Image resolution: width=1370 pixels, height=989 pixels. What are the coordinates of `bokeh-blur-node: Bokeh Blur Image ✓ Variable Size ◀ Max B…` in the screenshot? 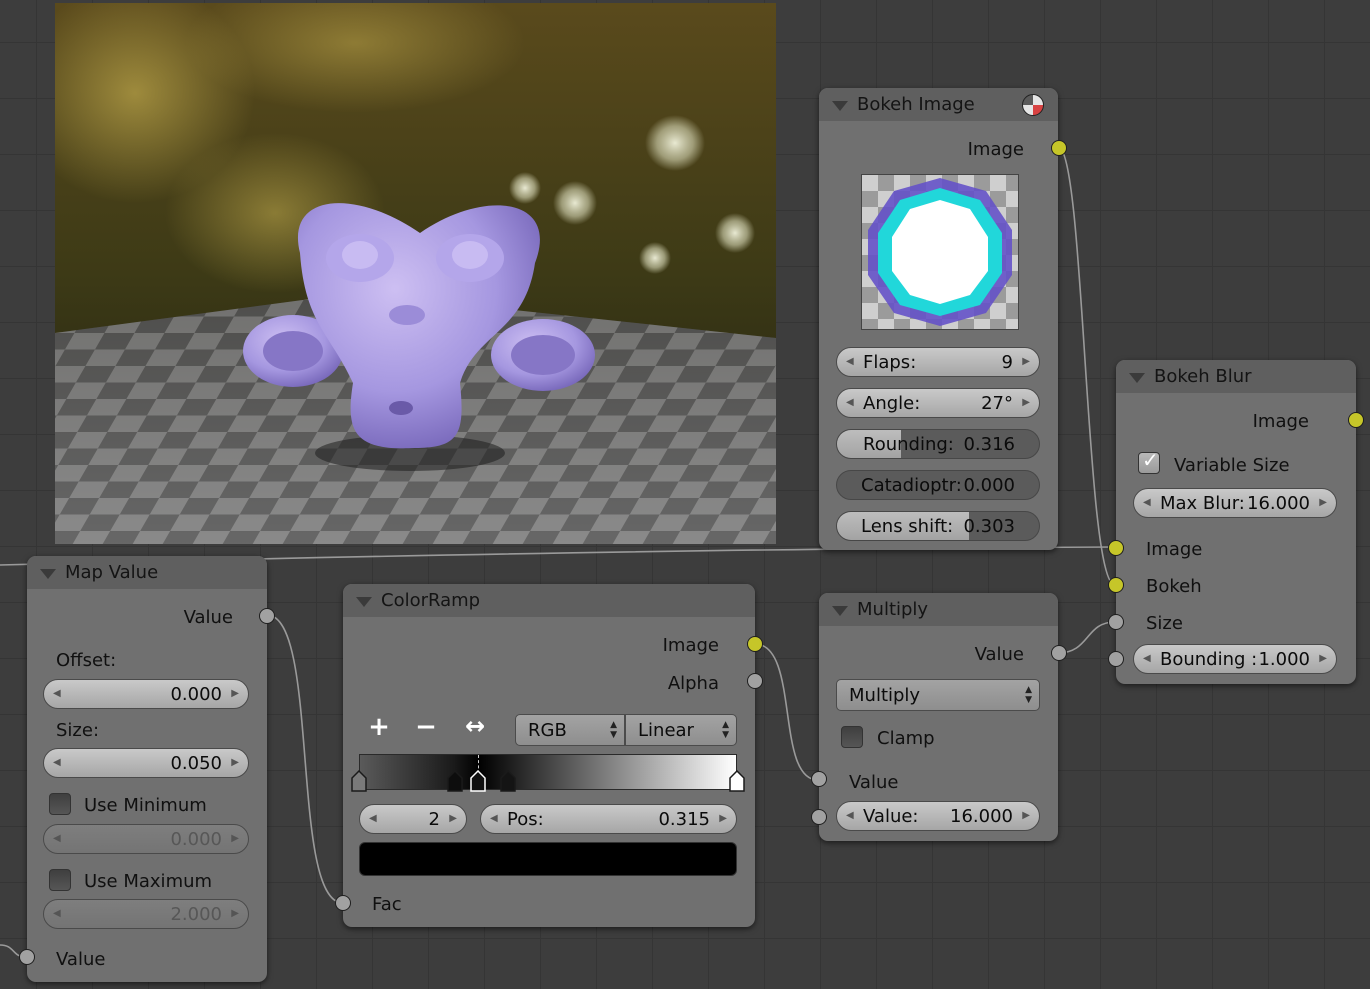 It's located at (1236, 522).